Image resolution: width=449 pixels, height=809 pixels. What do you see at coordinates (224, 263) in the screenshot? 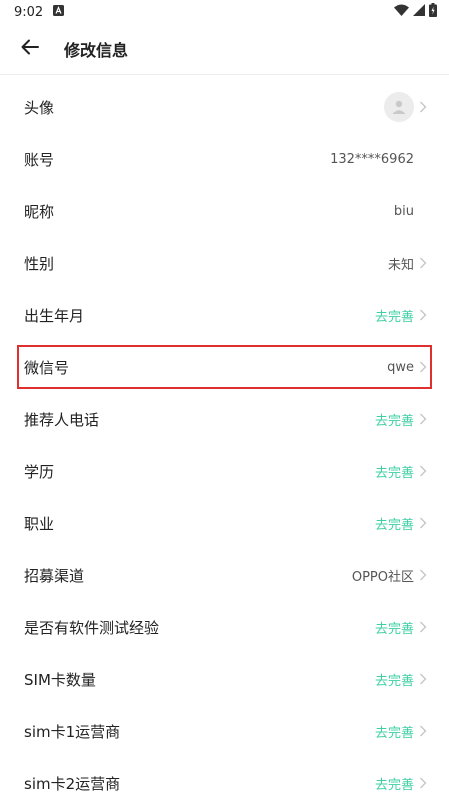
I see `row-gender: 性别 未知` at bounding box center [224, 263].